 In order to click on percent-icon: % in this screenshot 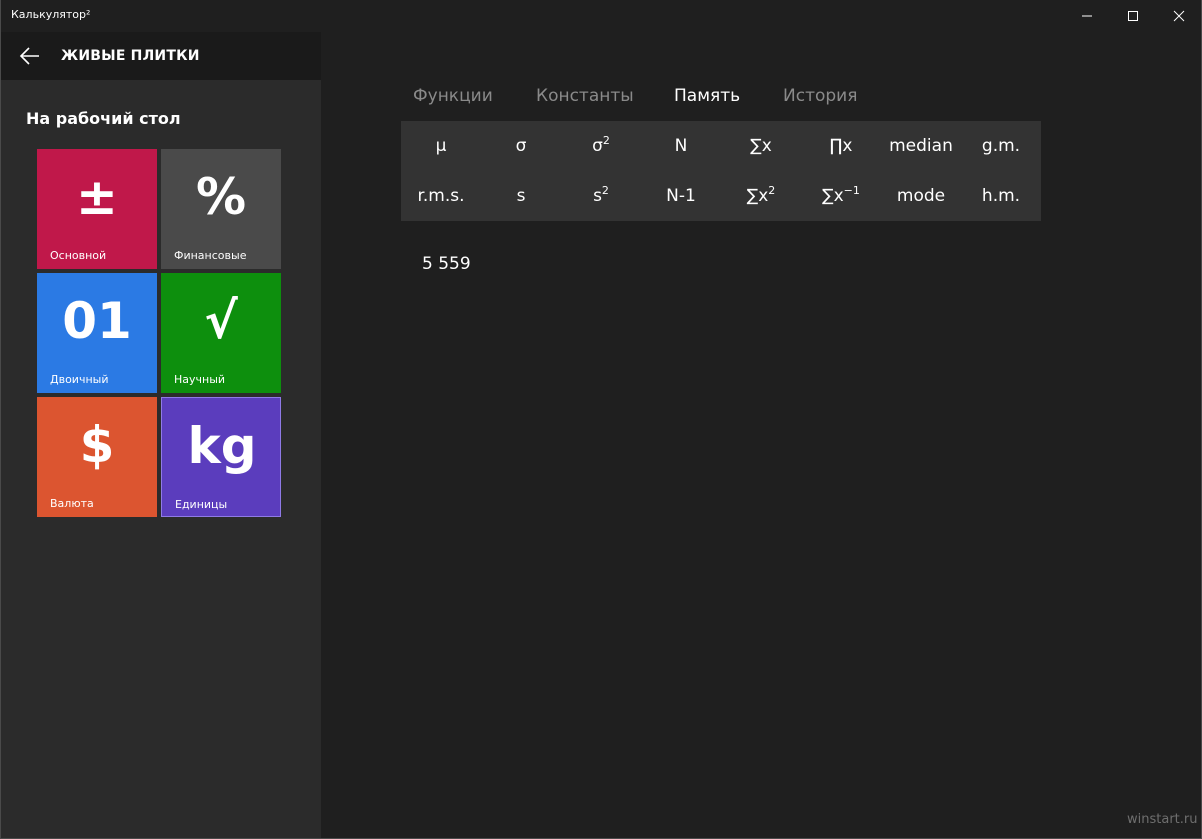, I will do `click(221, 197)`.